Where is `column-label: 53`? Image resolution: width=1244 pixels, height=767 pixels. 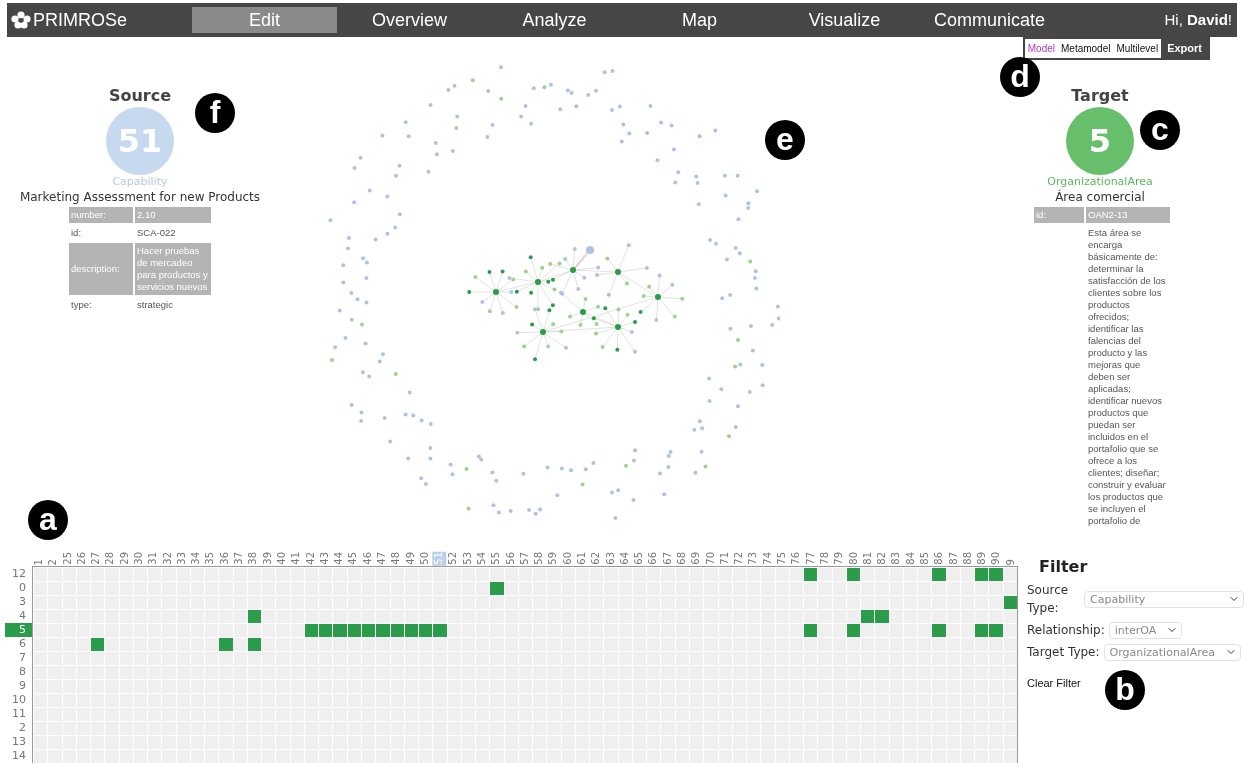
column-label: 53 is located at coordinates (467, 559).